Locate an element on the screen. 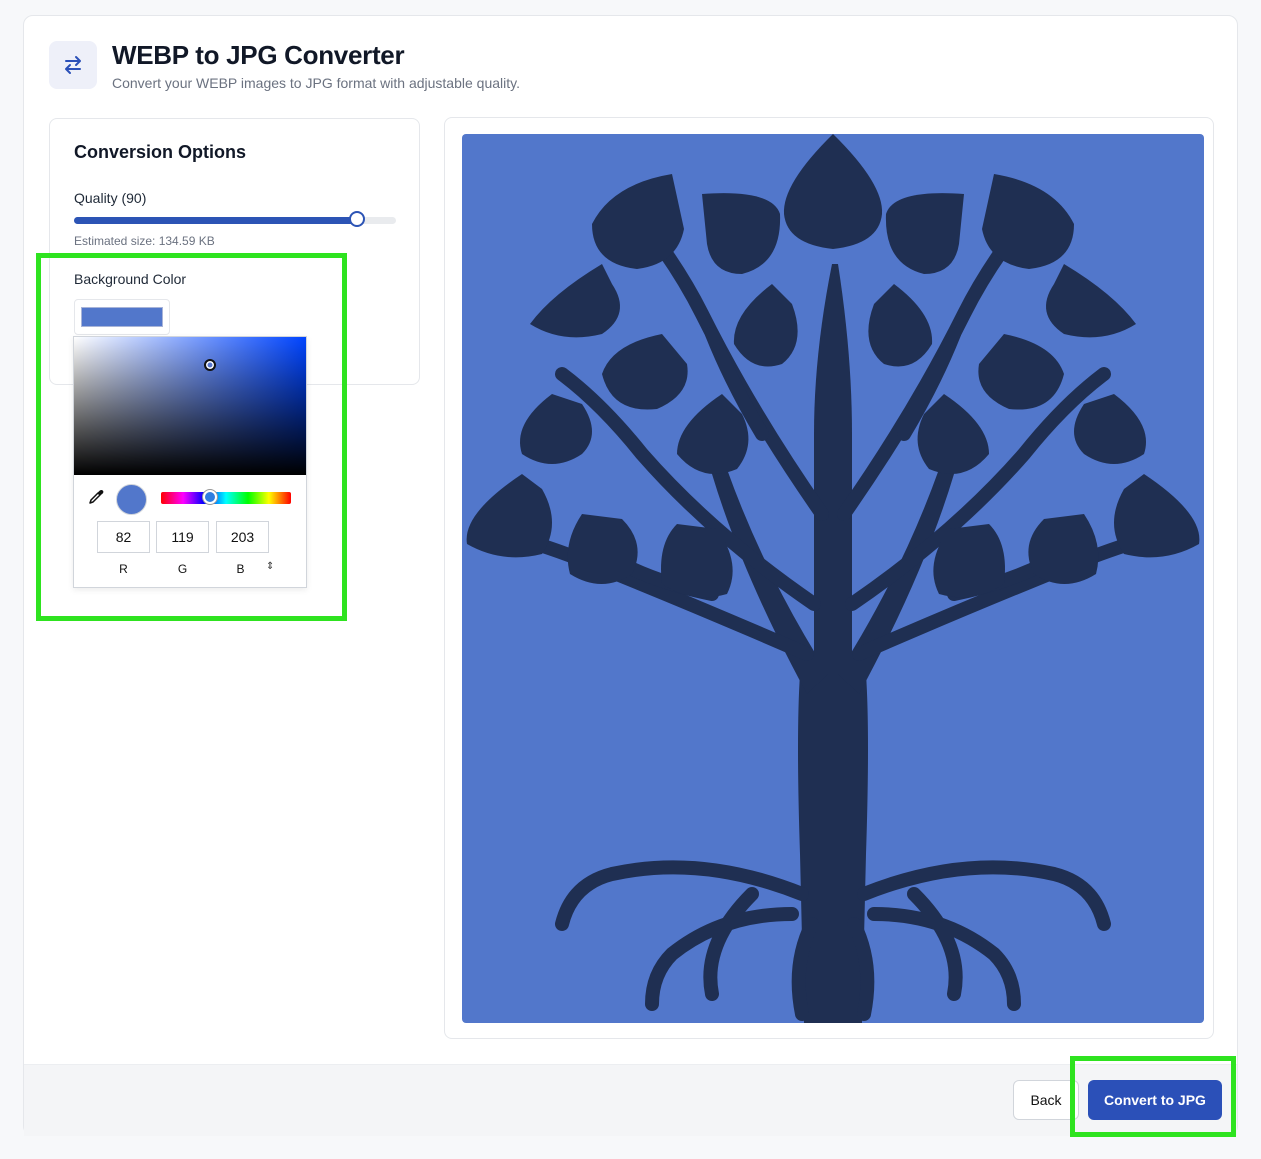  eyedropper-icon is located at coordinates (96, 497).